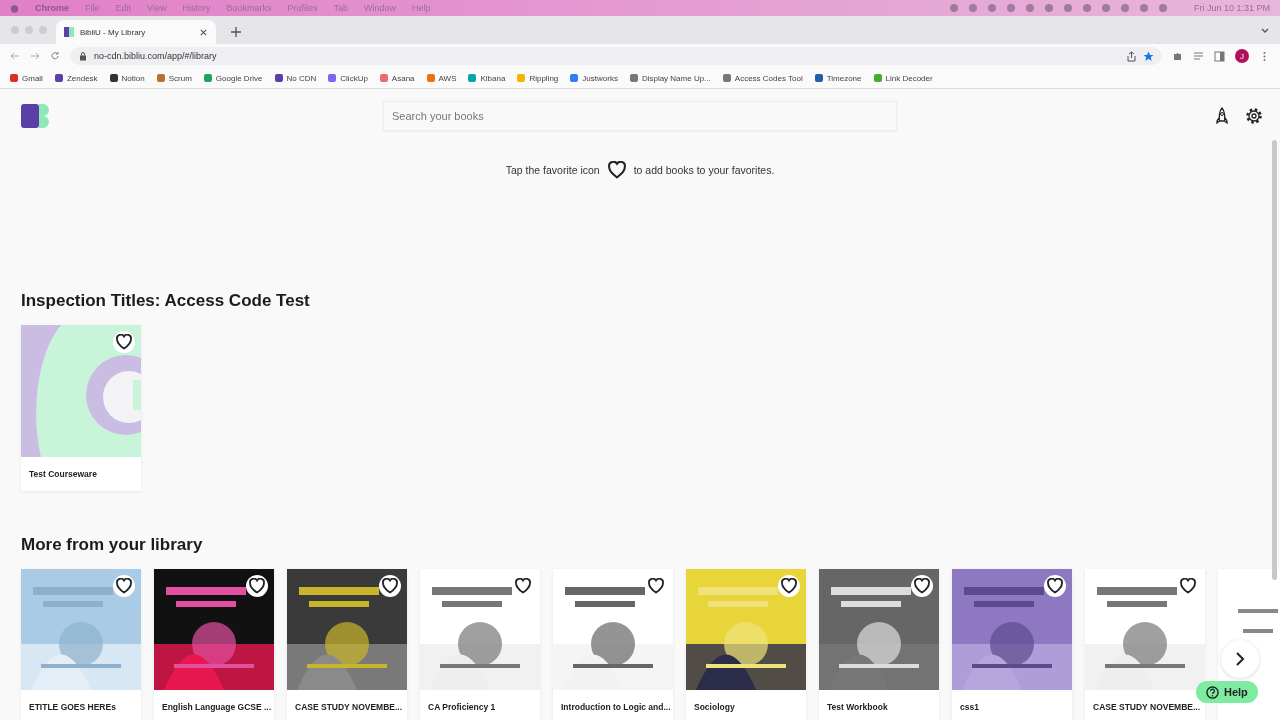 The image size is (1280, 720). I want to click on book-title: CA Proficiency 1, so click(462, 707).